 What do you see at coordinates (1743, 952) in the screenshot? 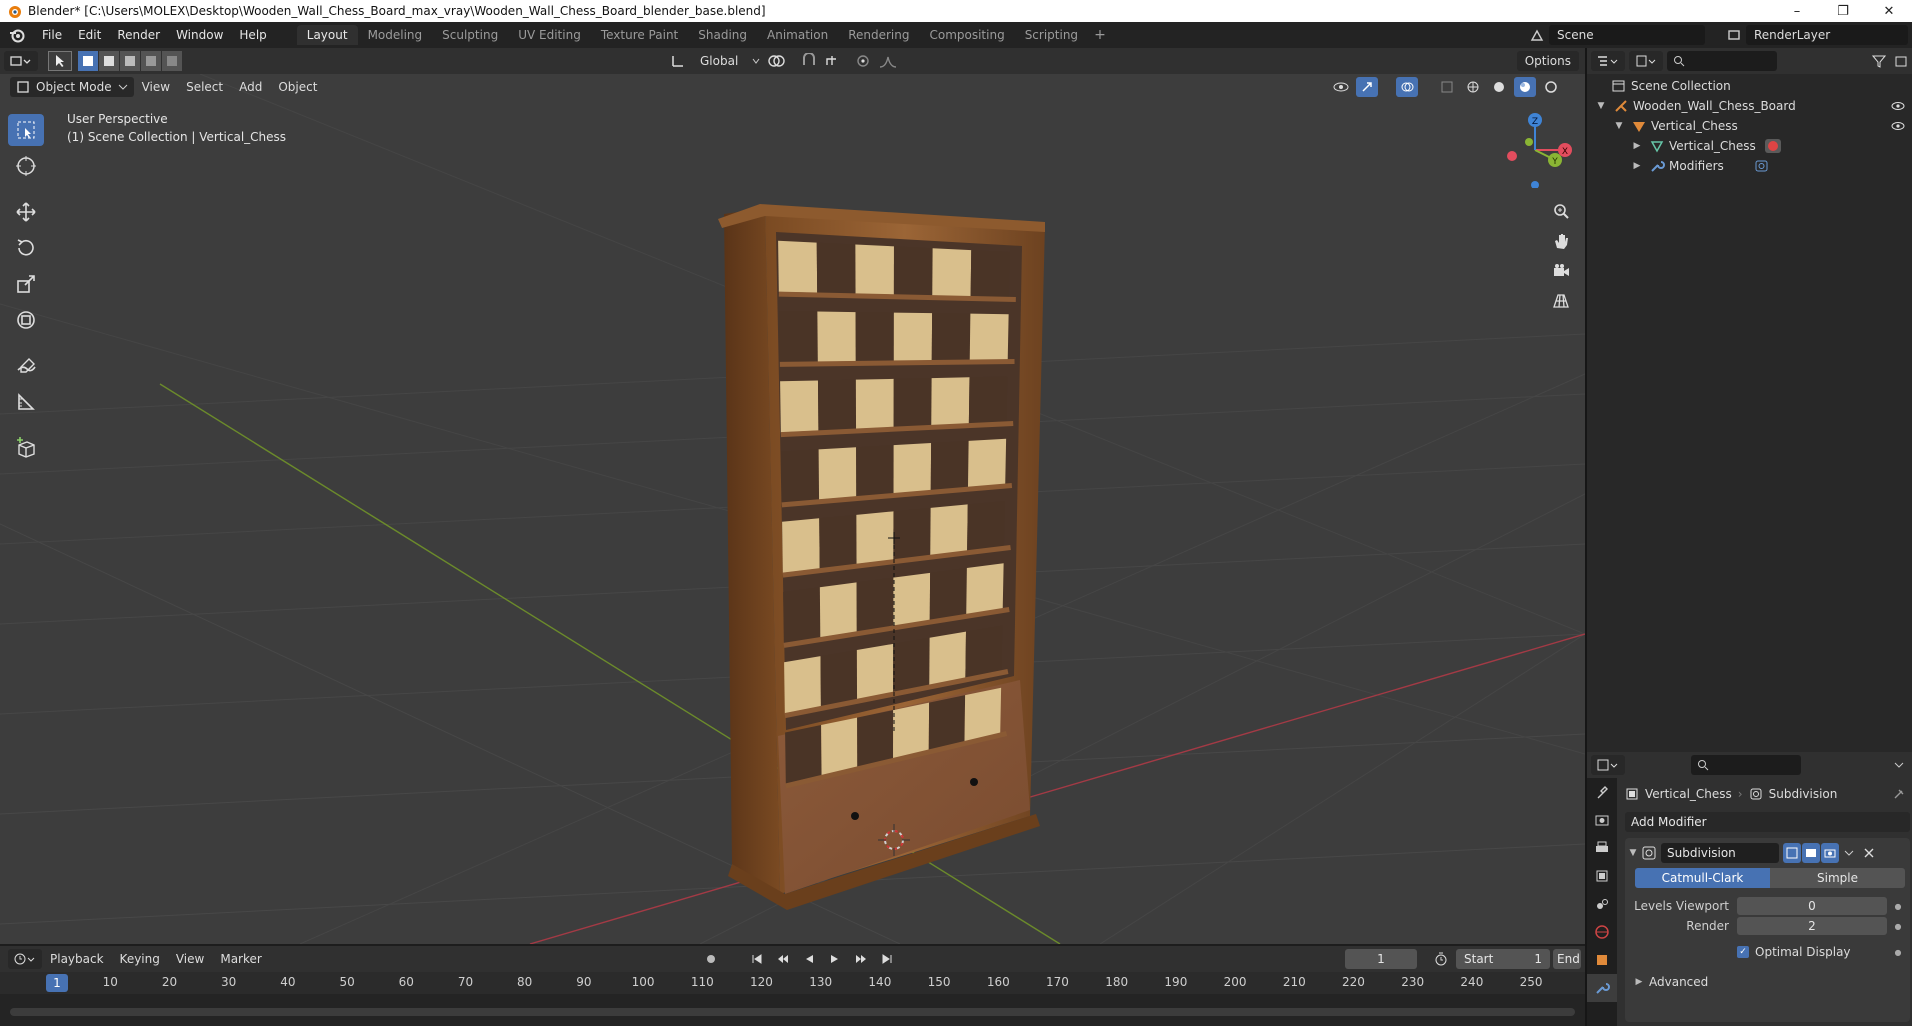
I see `optimal-display-checkbox: ✓` at bounding box center [1743, 952].